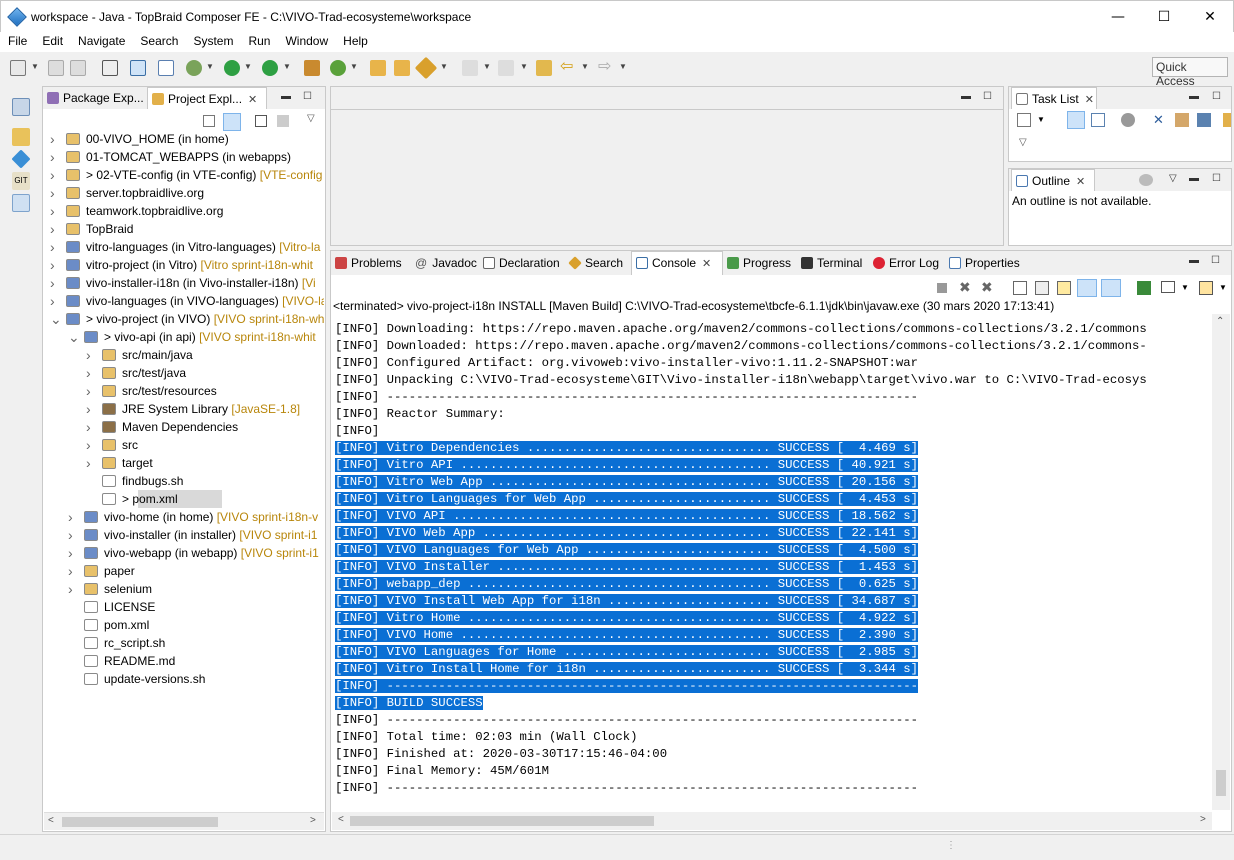 The image size is (1234, 860). What do you see at coordinates (313, 820) in the screenshot?
I see `scroll-right-icon: >` at bounding box center [313, 820].